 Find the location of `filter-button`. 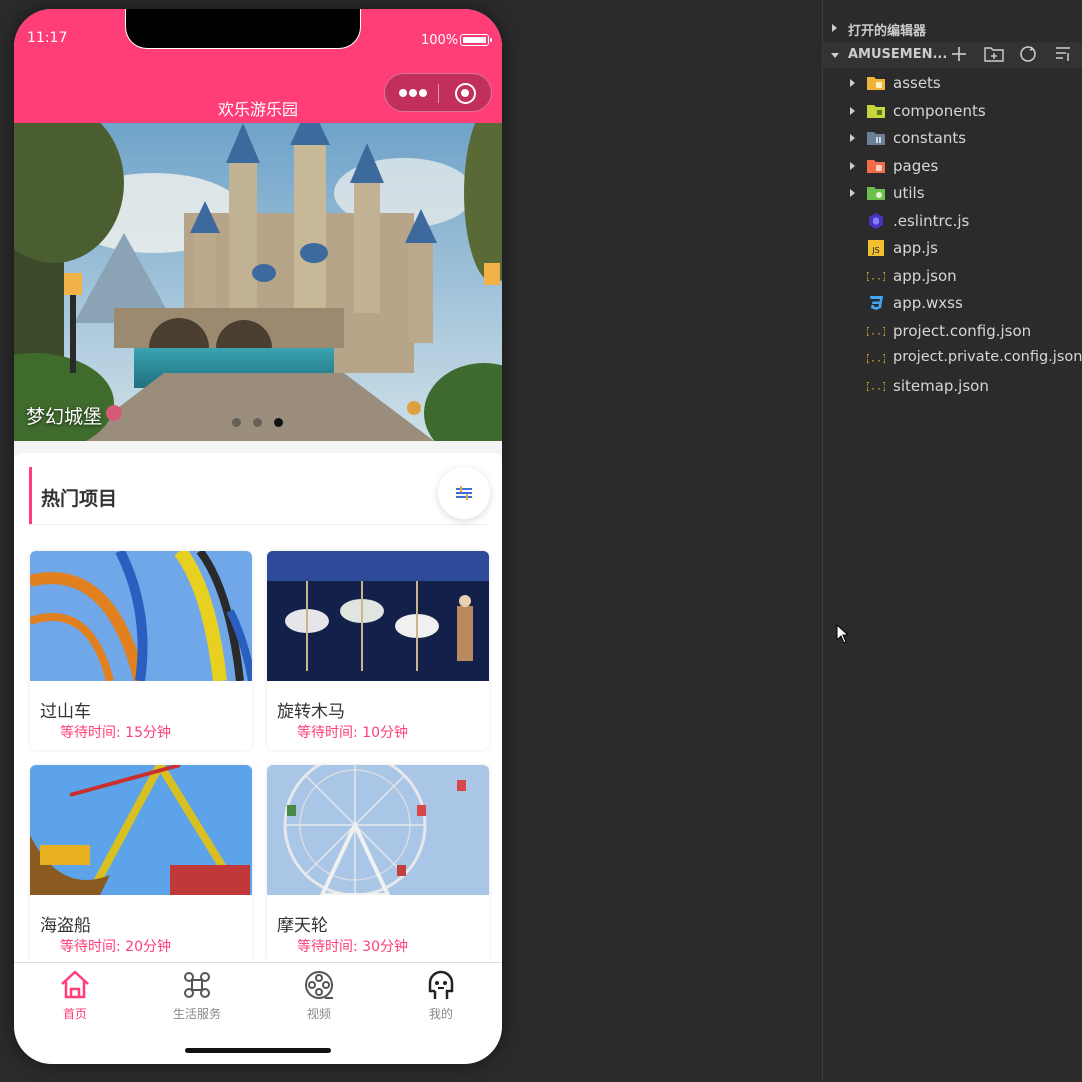

filter-button is located at coordinates (464, 493).